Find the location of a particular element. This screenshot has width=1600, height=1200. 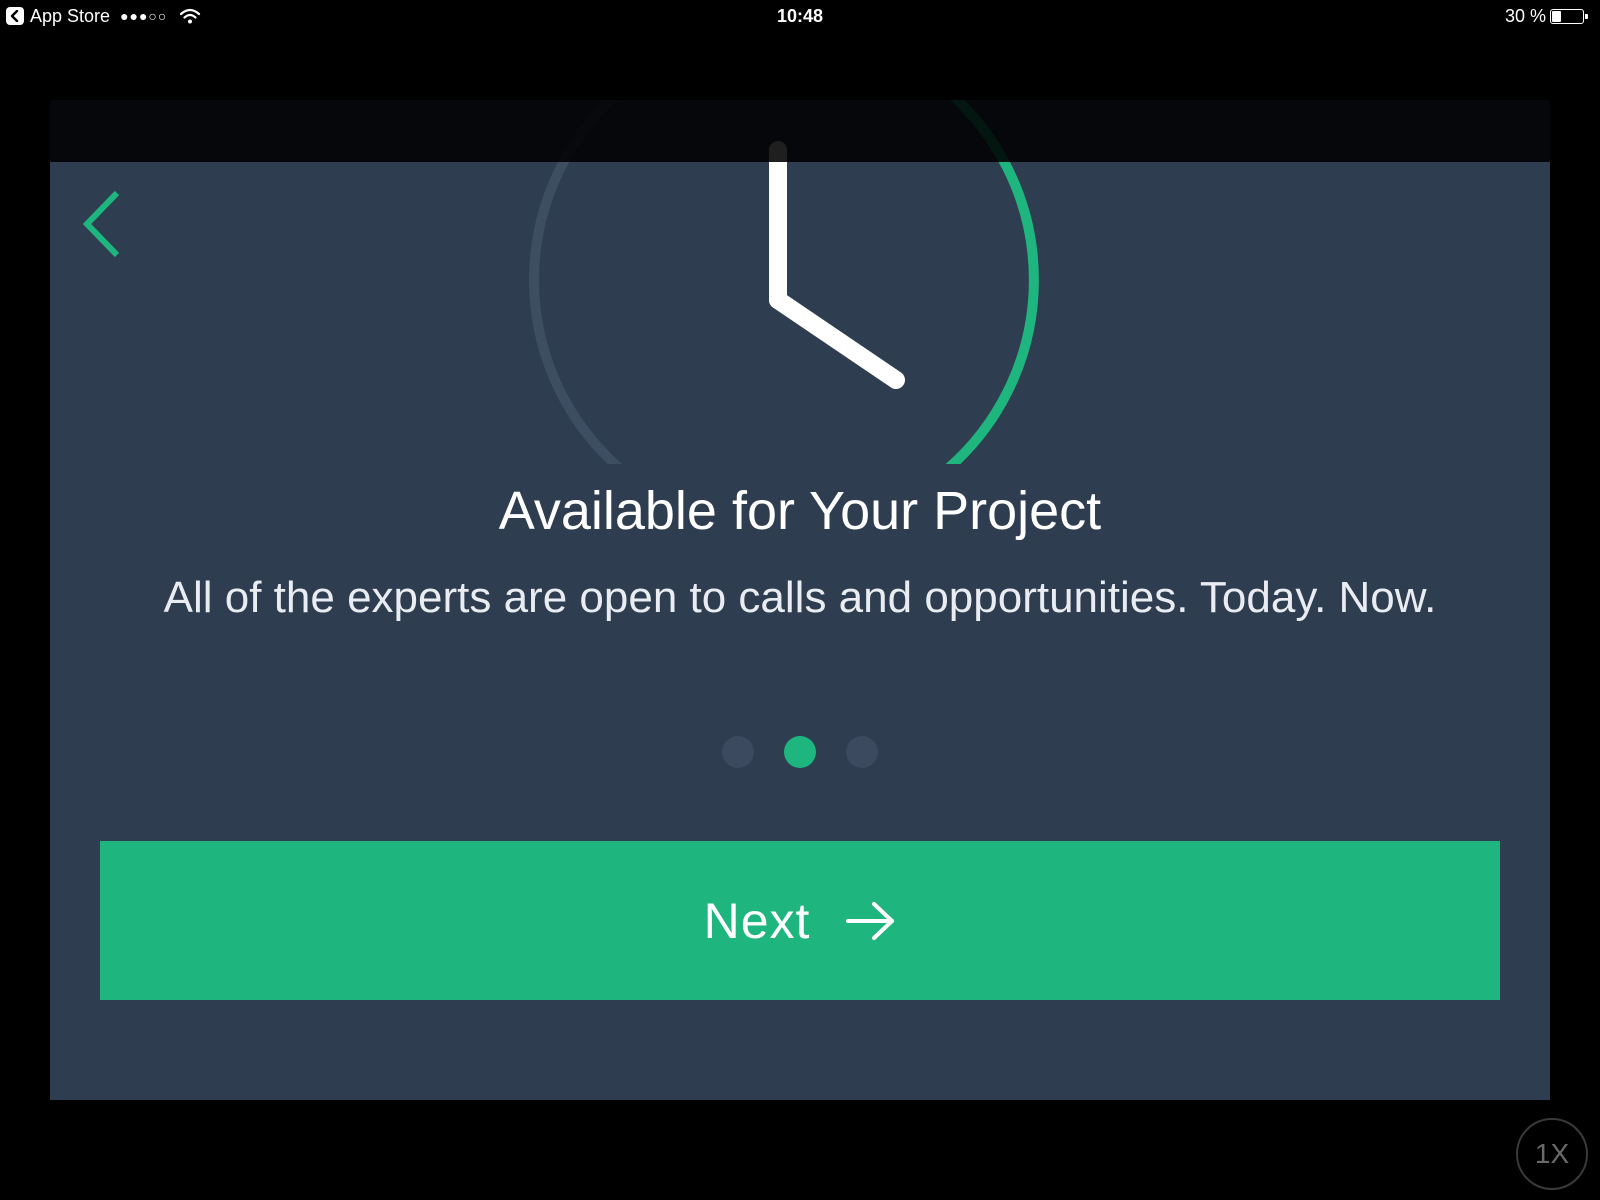

arrow-right-icon is located at coordinates (871, 921).